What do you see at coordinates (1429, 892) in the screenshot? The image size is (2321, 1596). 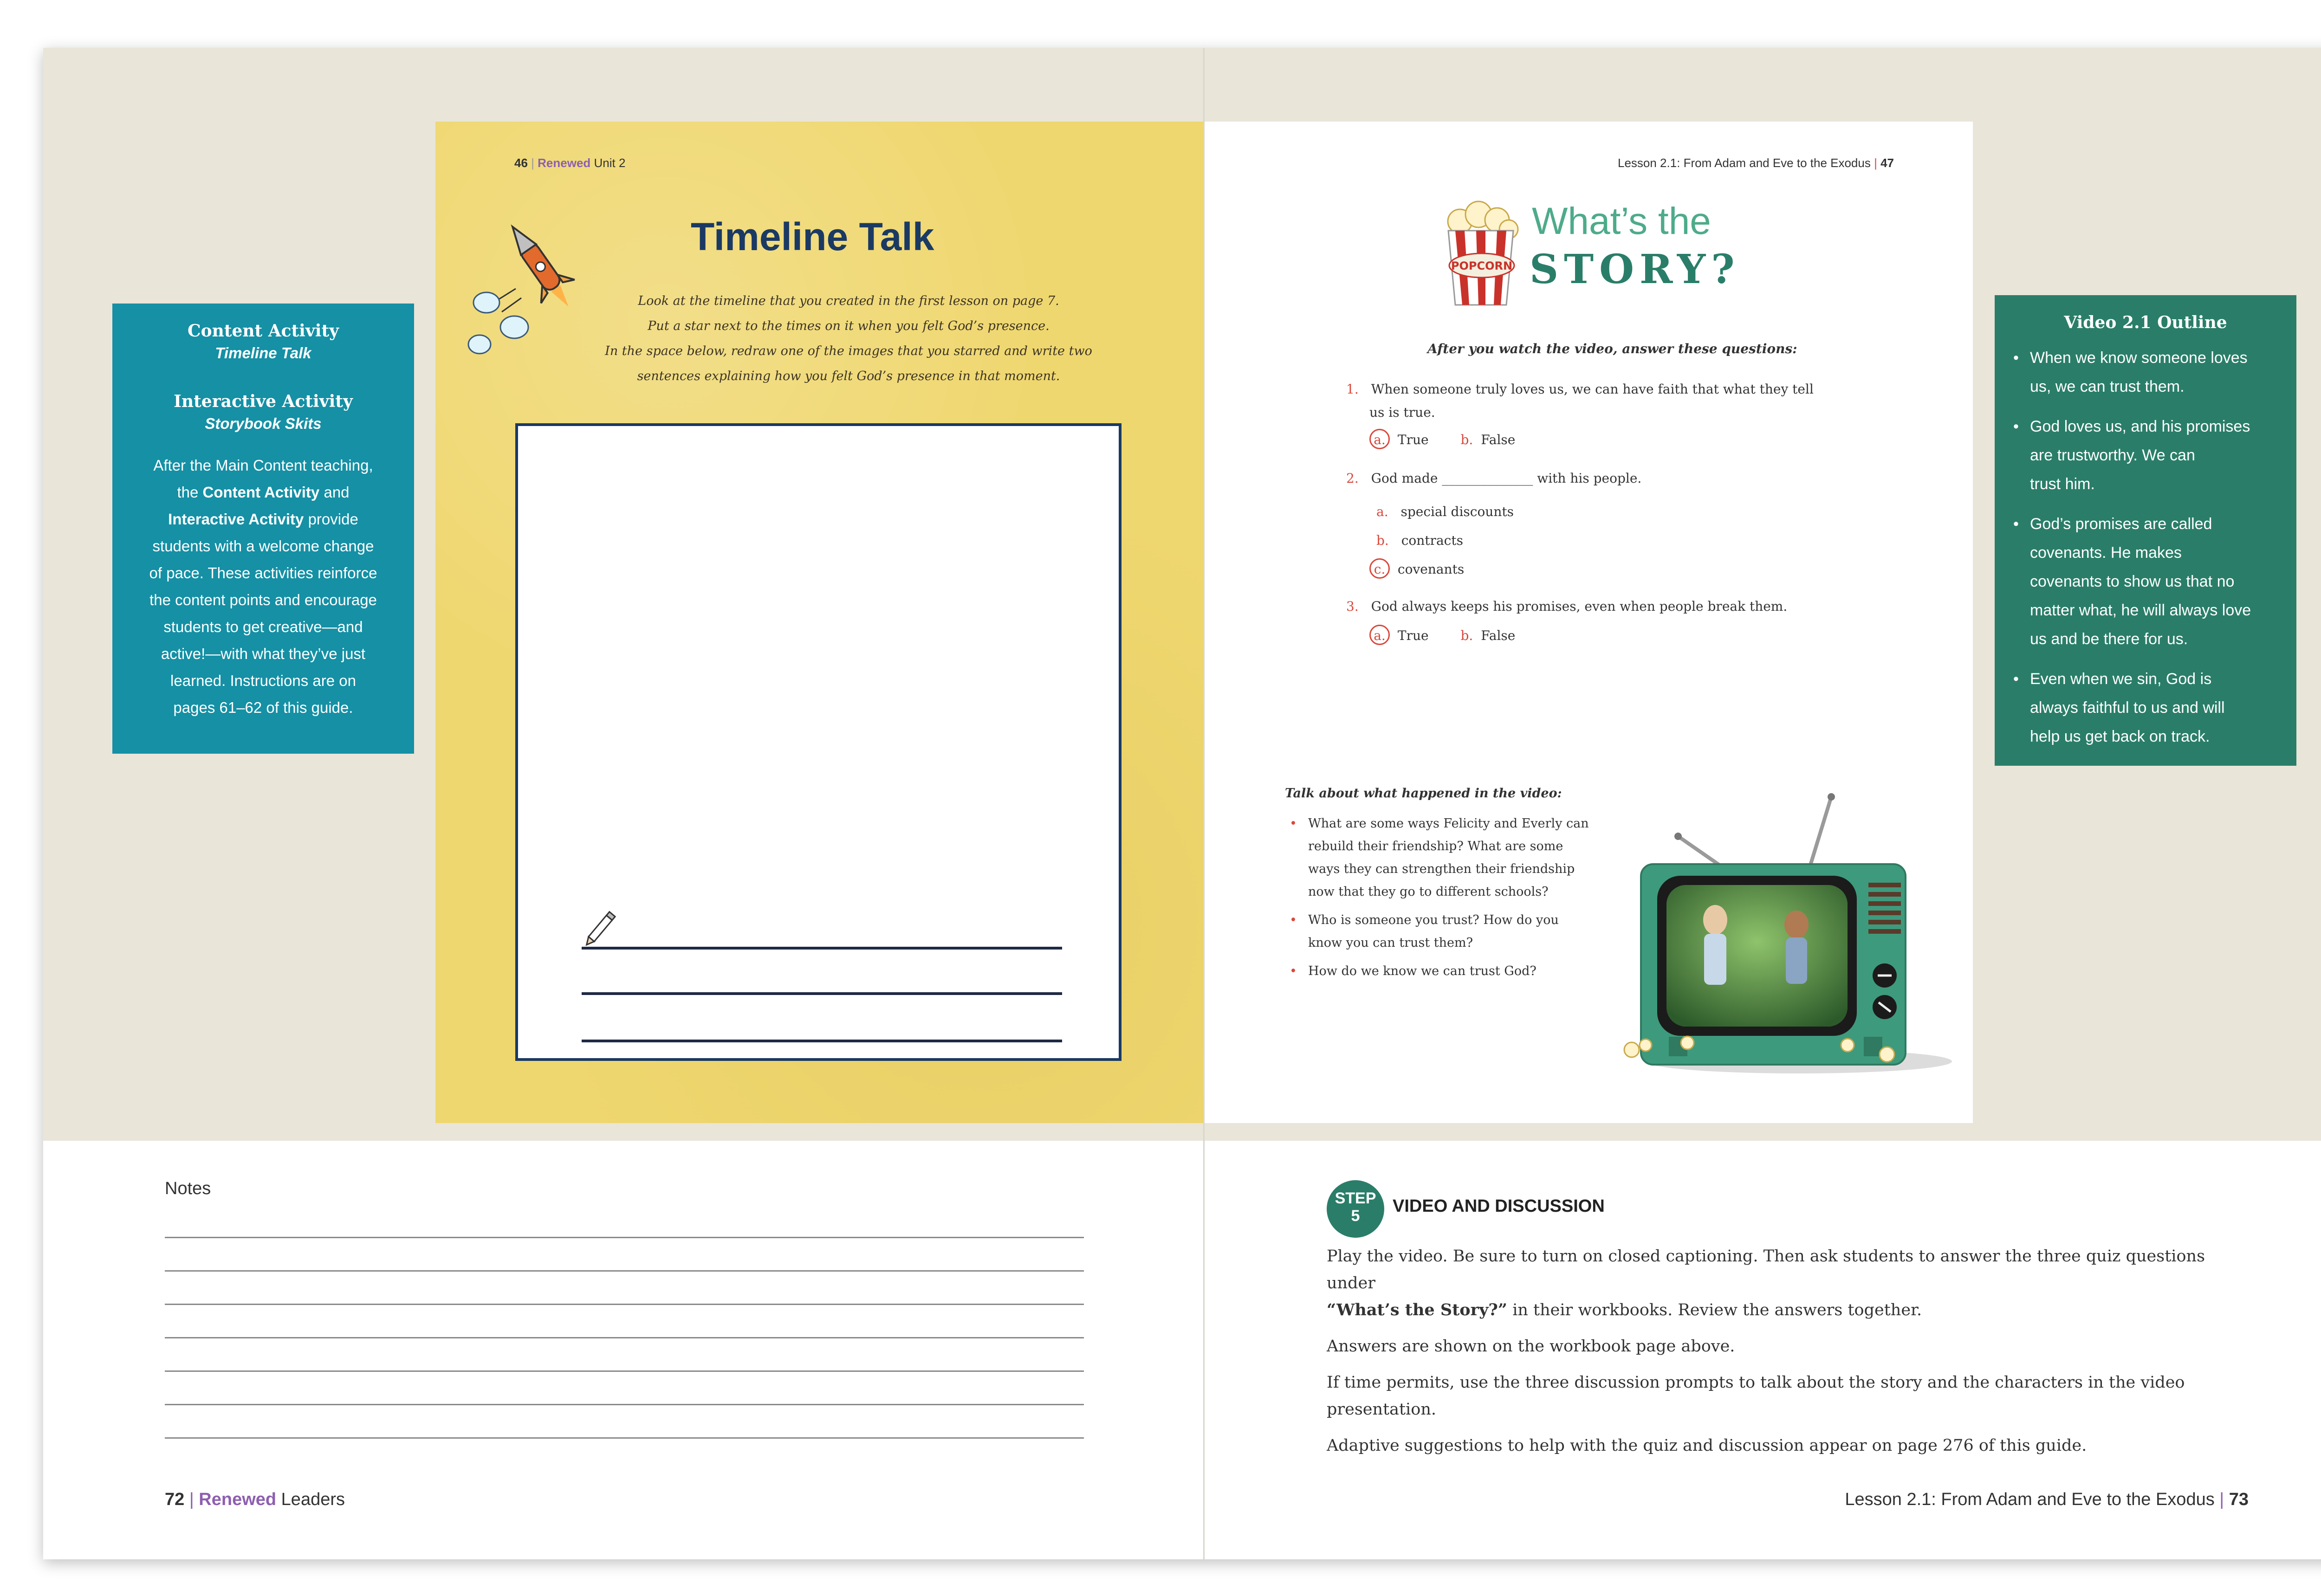 I see `talk-line: now that they go to different schools?` at bounding box center [1429, 892].